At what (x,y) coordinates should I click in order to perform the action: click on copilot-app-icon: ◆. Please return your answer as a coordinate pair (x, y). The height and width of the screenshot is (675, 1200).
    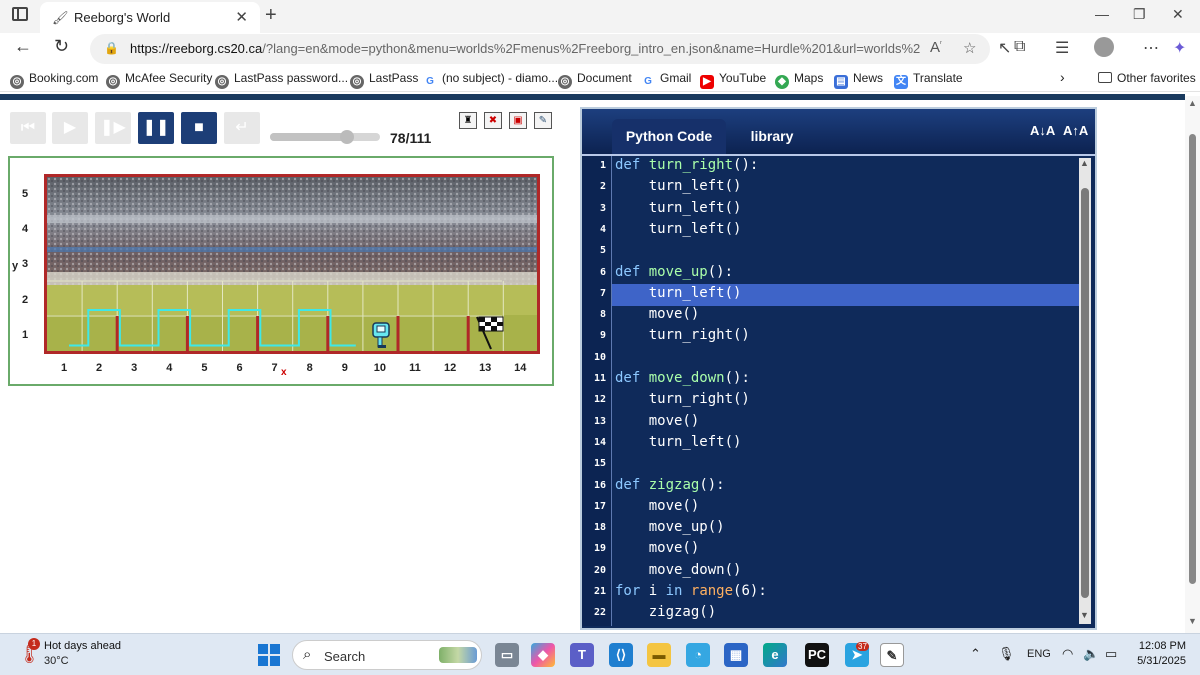
    Looking at the image, I should click on (543, 655).